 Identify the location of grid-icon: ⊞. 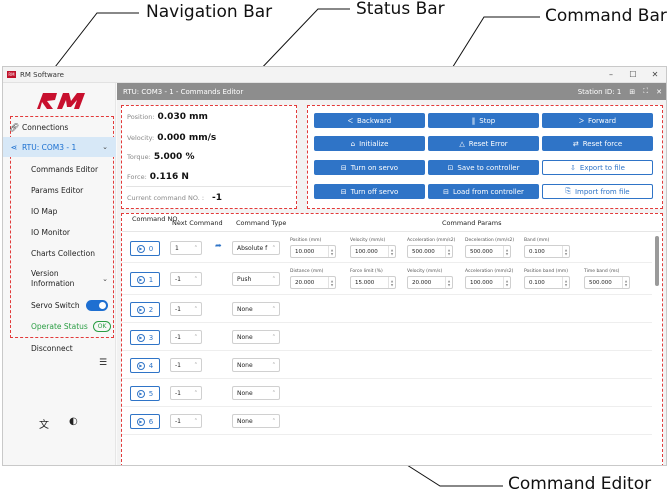
(632, 92).